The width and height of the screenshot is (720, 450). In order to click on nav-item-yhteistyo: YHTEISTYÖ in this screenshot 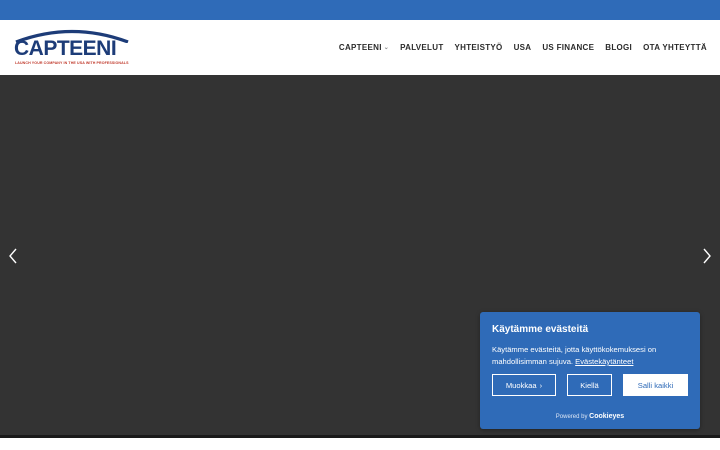, I will do `click(479, 47)`.